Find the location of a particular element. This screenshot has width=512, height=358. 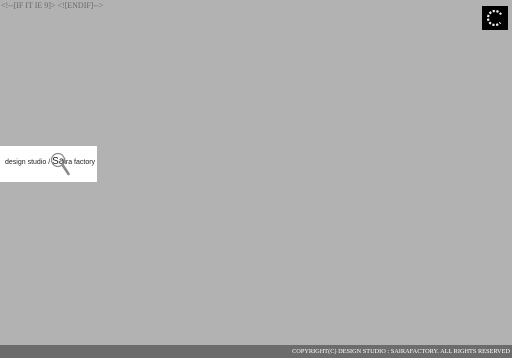

logo-prefix: design studio / is located at coordinates (29, 162).